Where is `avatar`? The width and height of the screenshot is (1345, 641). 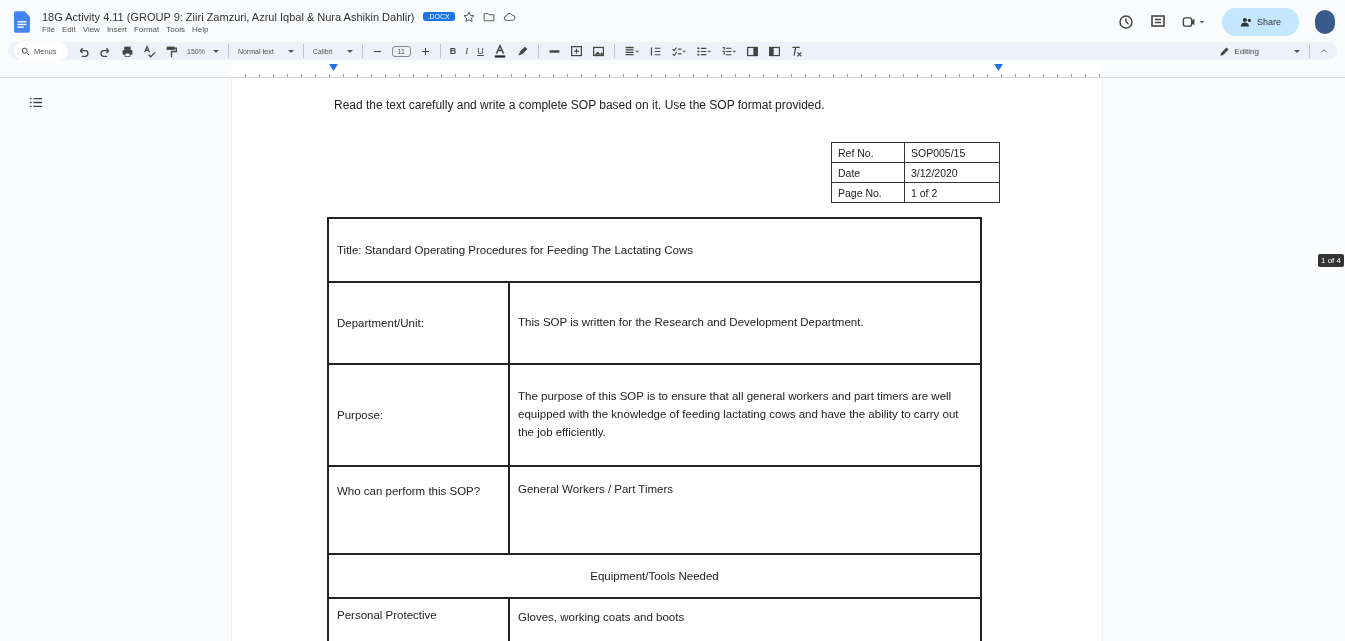
avatar is located at coordinates (1325, 22).